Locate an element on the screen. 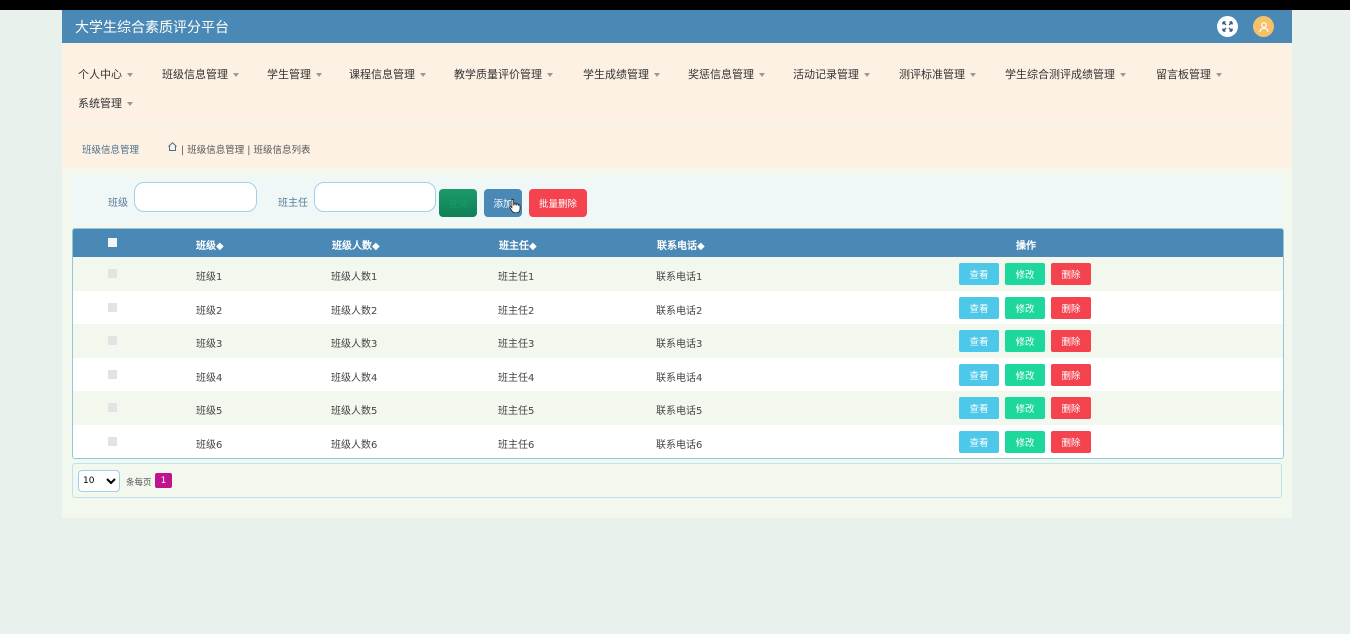  cell-count: 班级人数1 is located at coordinates (354, 277).